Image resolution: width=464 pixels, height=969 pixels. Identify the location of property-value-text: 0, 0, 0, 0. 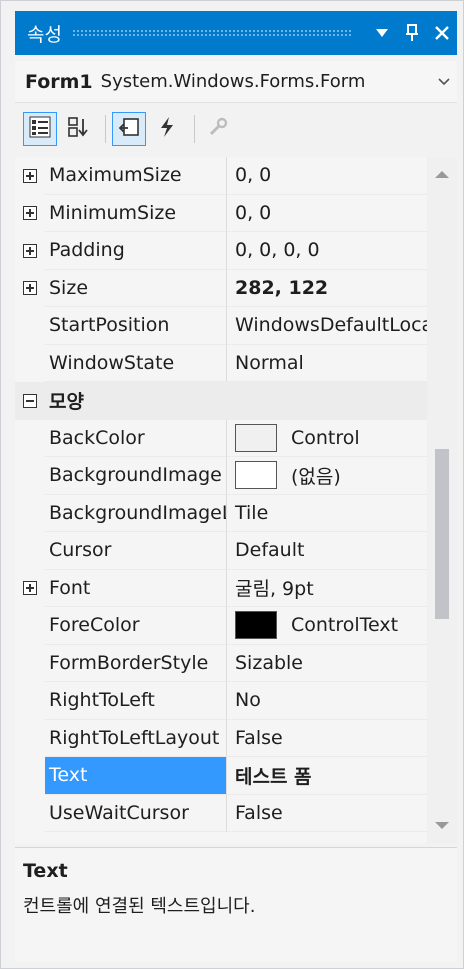
(277, 250).